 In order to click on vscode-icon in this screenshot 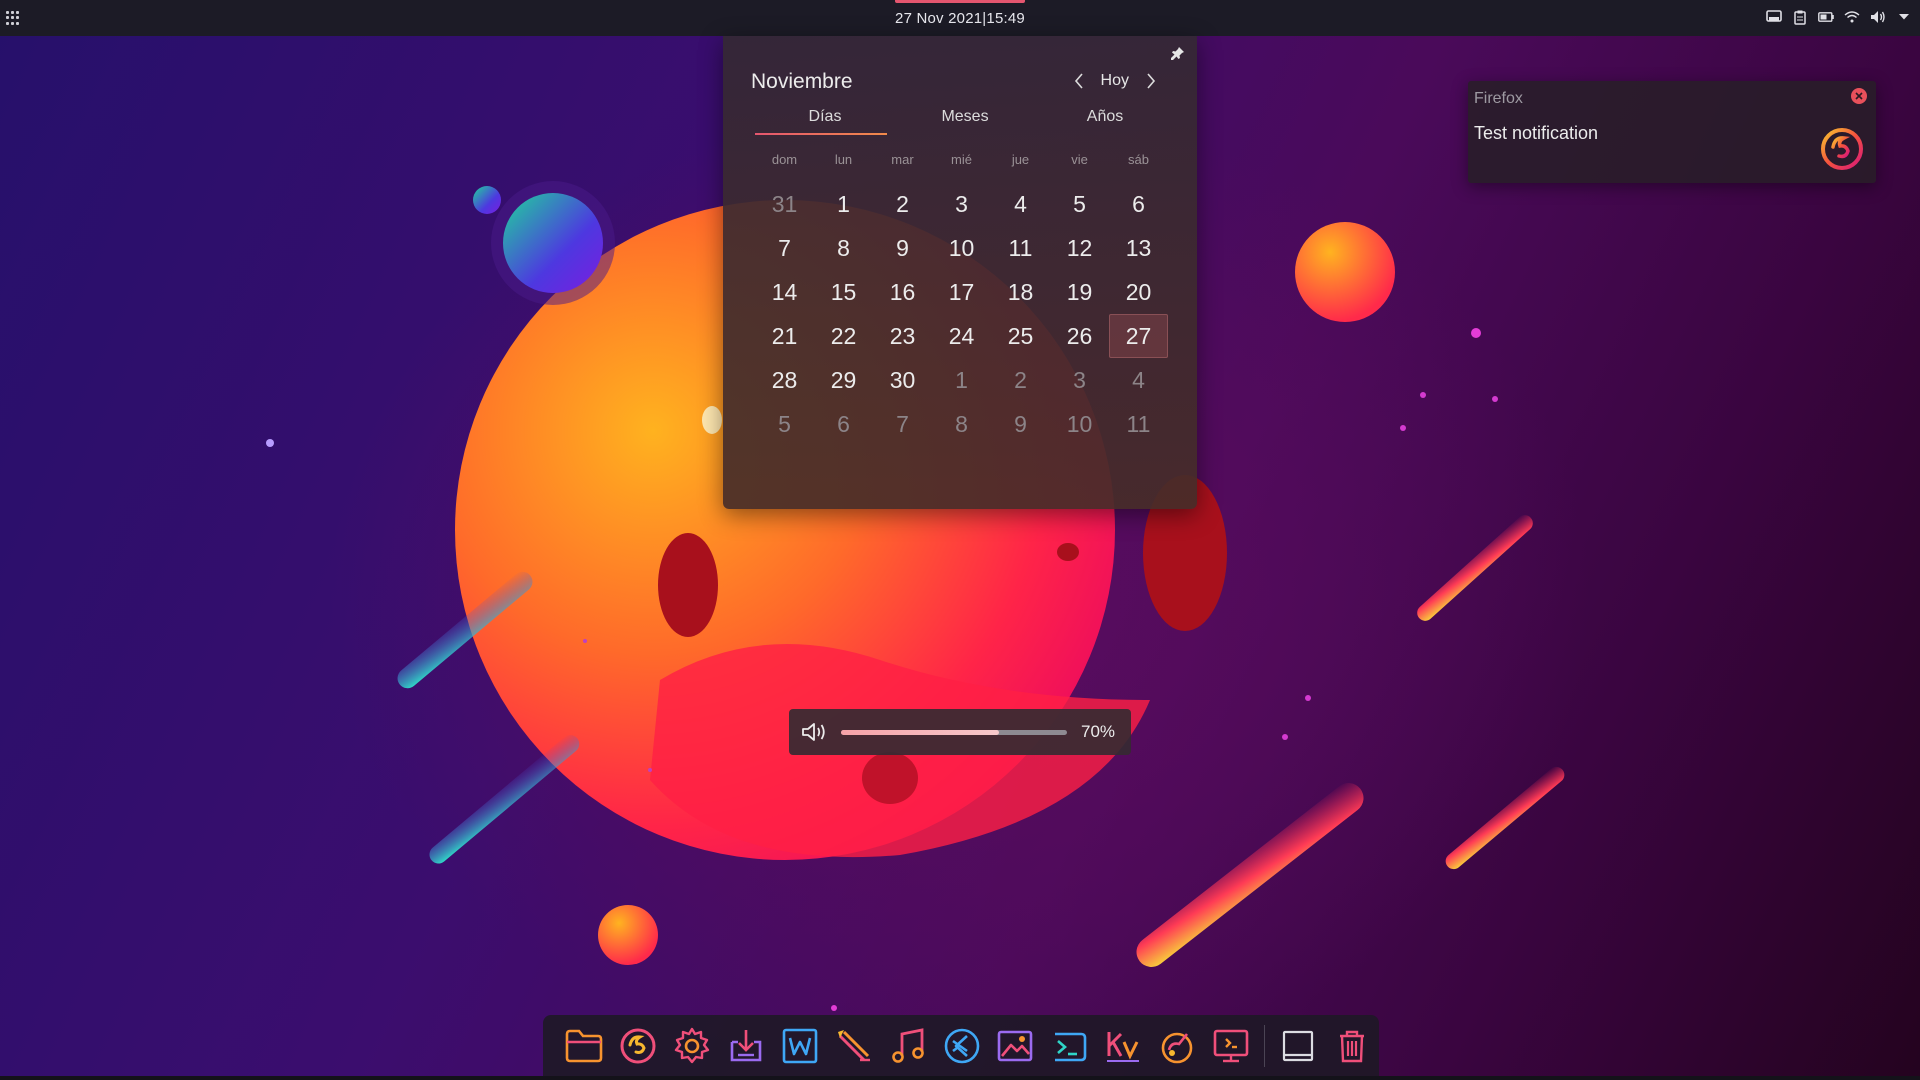, I will do `click(961, 1046)`.